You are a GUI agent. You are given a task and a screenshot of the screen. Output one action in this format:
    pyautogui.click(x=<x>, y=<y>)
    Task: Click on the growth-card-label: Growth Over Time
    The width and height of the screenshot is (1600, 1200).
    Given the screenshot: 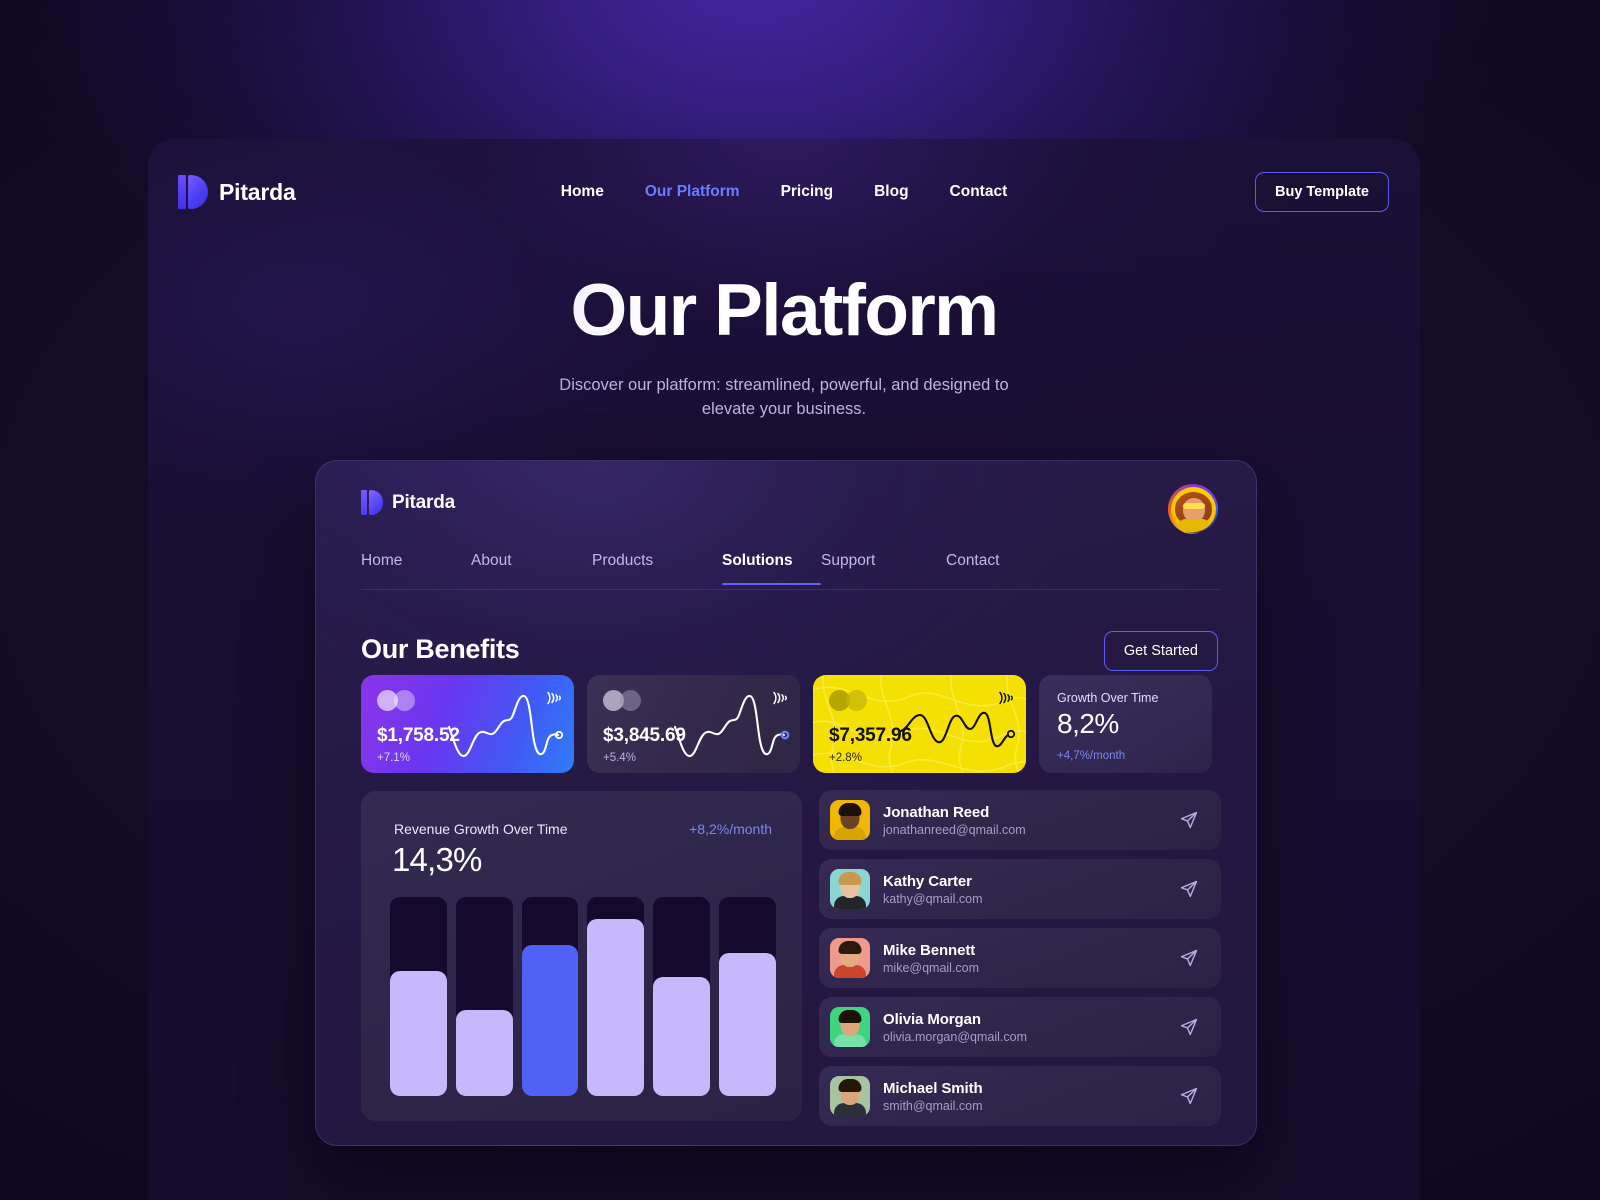 What is the action you would take?
    pyautogui.click(x=1108, y=698)
    